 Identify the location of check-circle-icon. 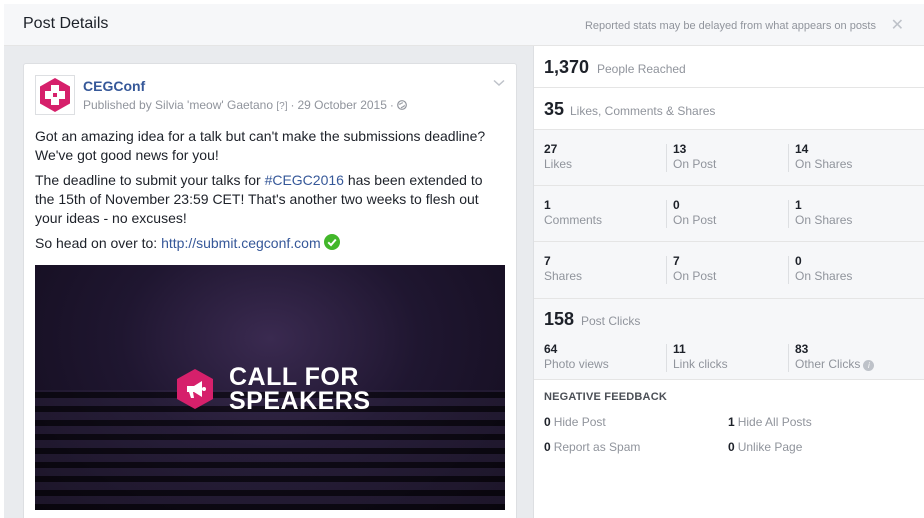
(331, 242).